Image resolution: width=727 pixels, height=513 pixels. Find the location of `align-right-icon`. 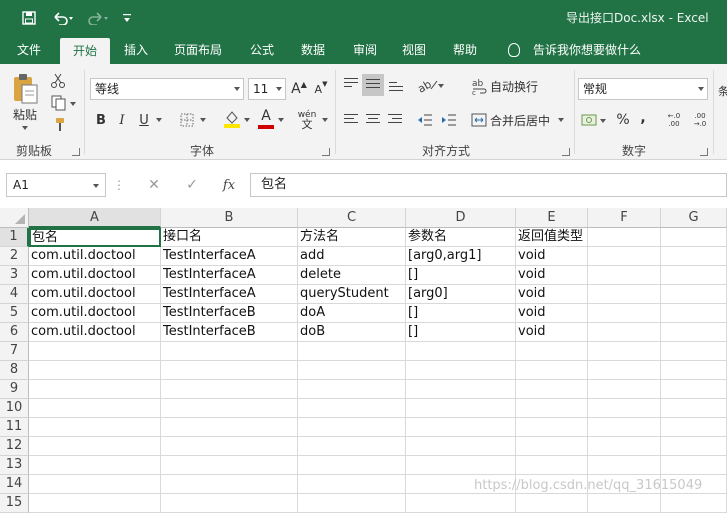

align-right-icon is located at coordinates (395, 120).